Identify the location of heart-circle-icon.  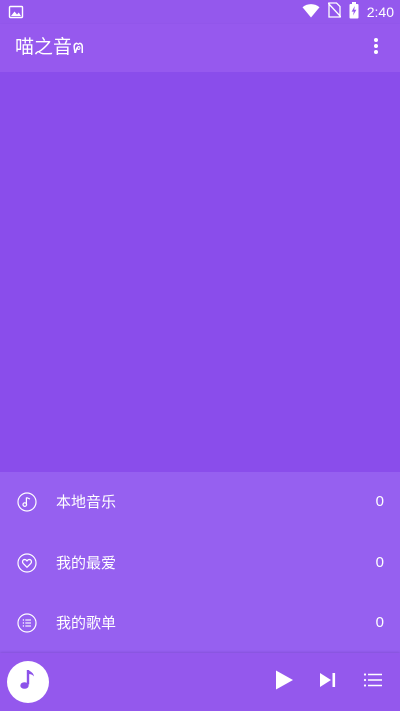
(27, 563).